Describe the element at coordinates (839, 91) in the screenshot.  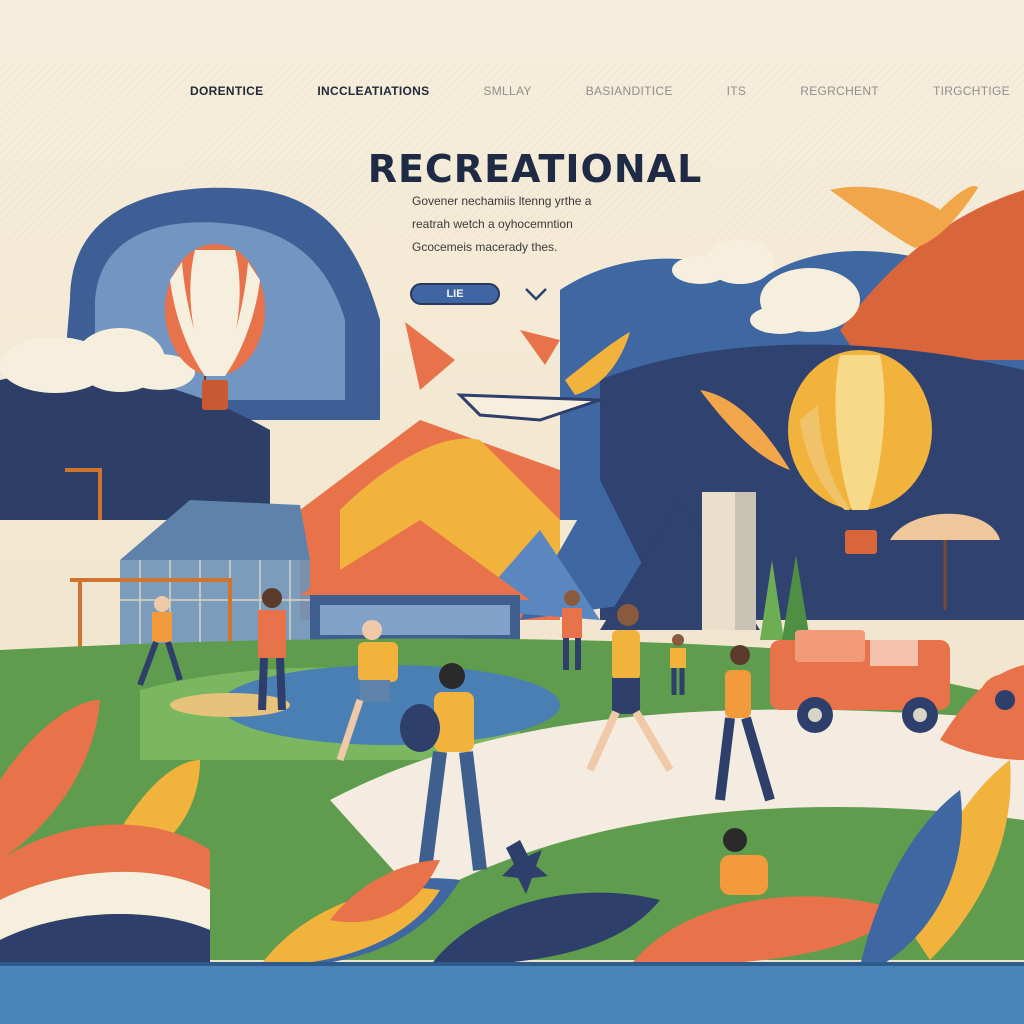
I see `nav-item-regrchent: REGRCHENT` at that location.